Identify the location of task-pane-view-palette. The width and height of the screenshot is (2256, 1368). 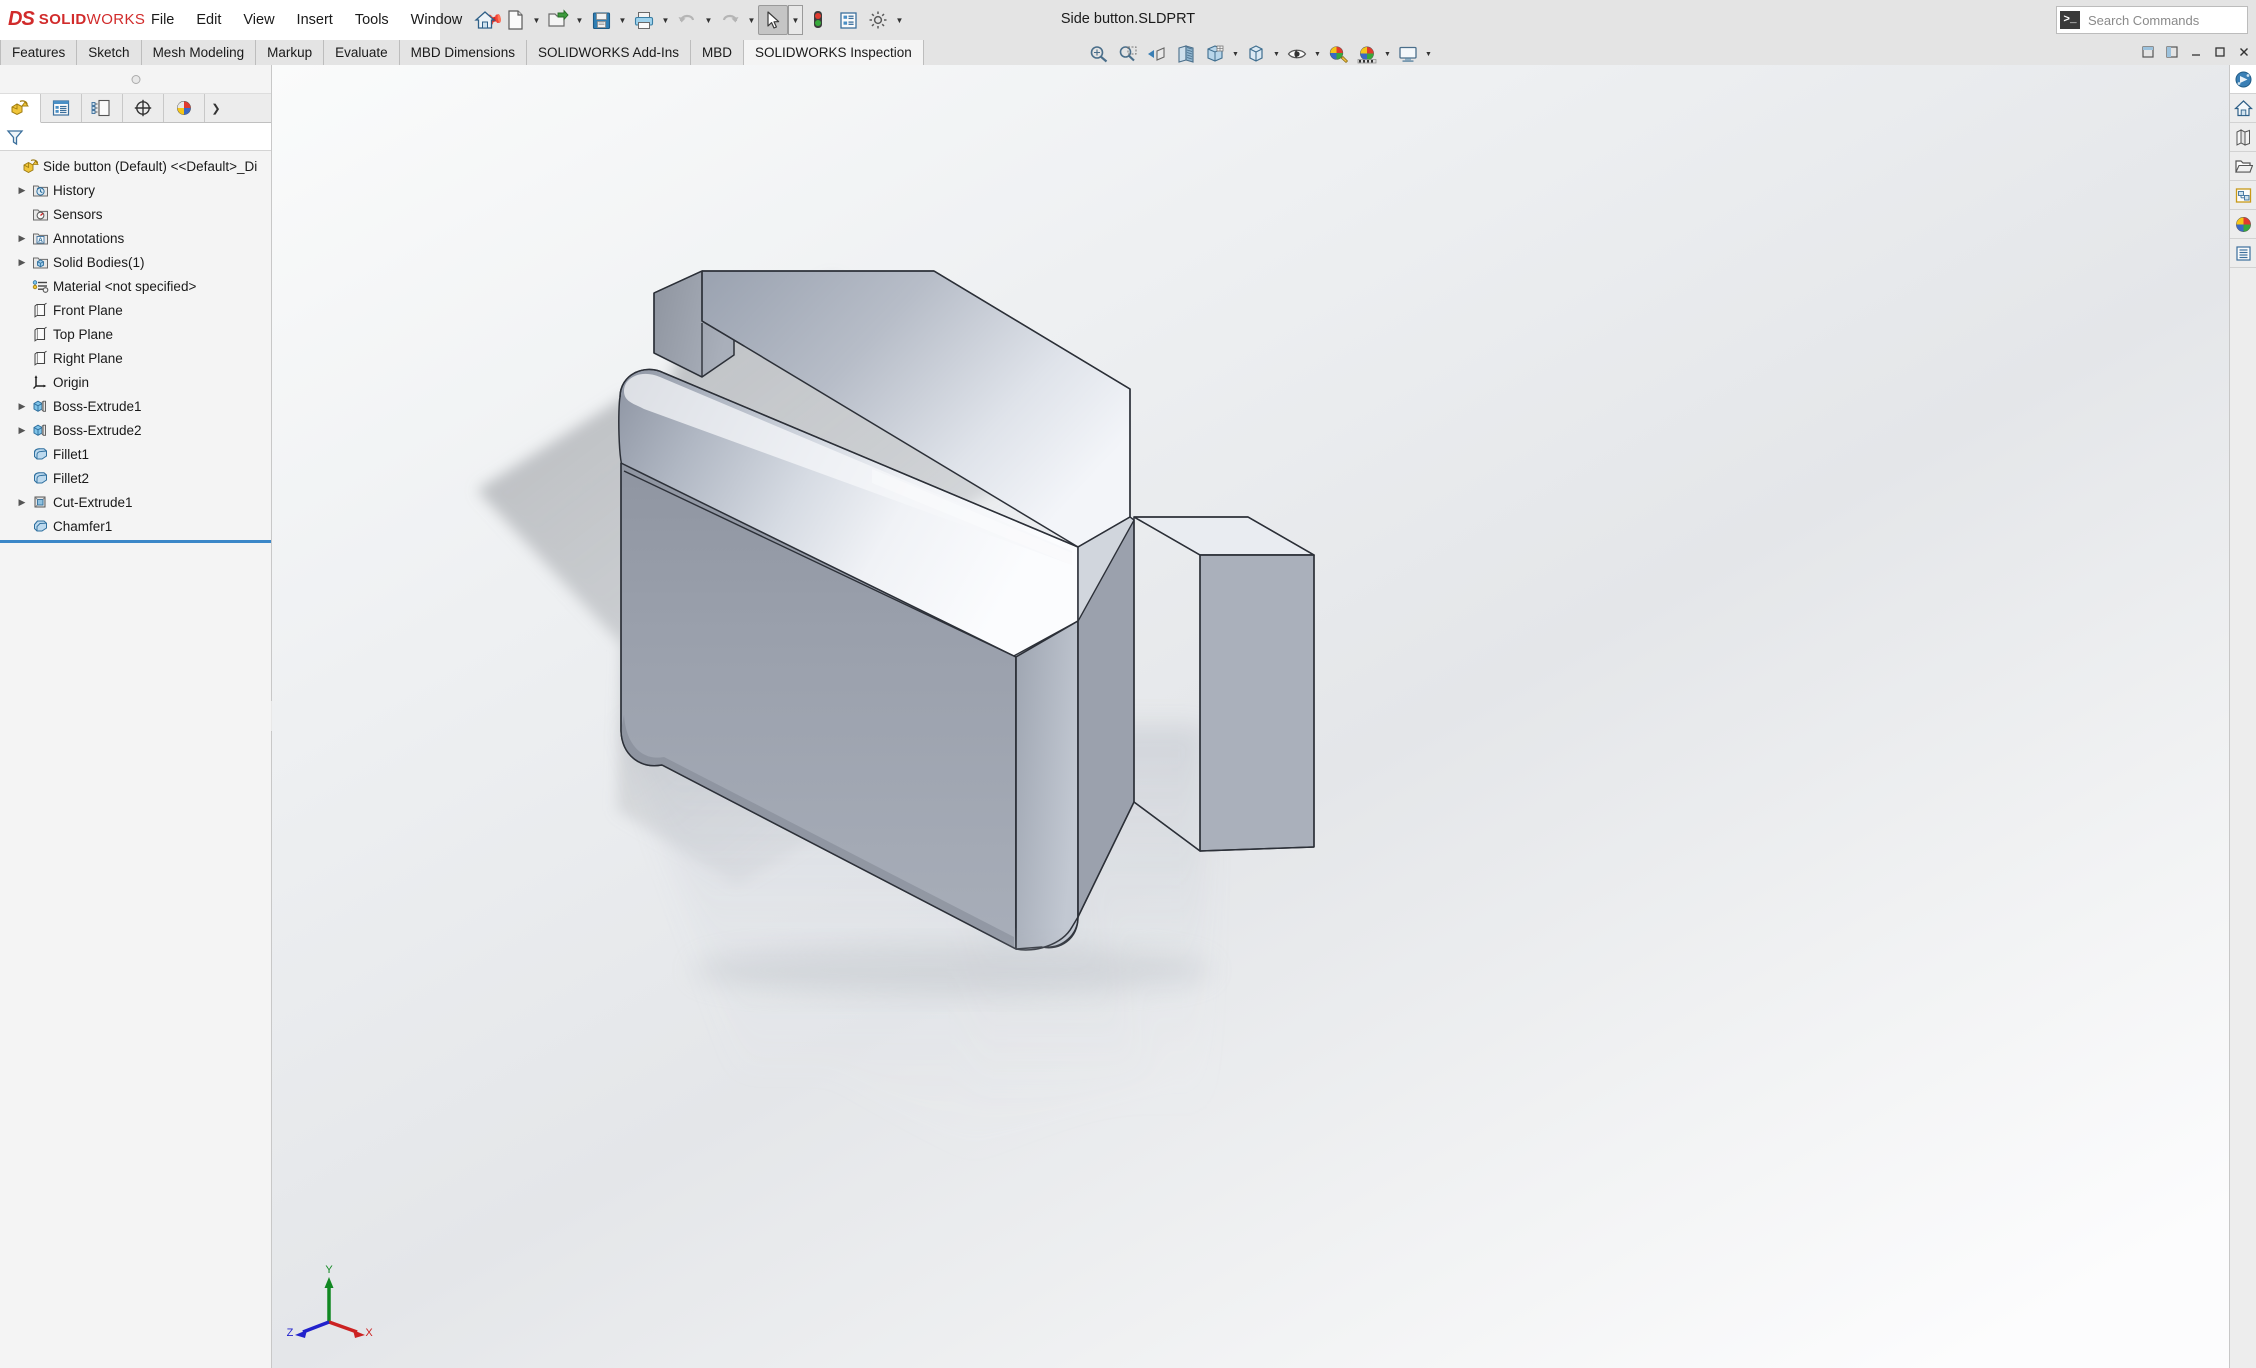
(2243, 166).